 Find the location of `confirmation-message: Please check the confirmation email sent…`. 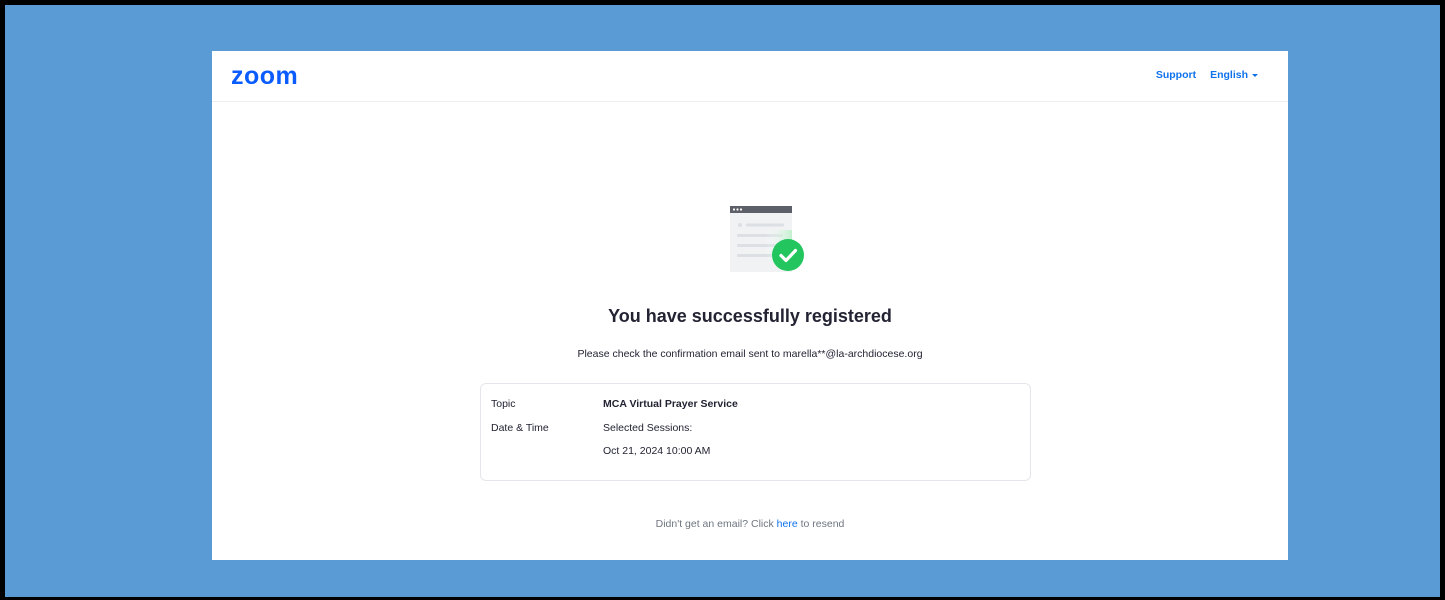

confirmation-message: Please check the confirmation email sent… is located at coordinates (750, 354).